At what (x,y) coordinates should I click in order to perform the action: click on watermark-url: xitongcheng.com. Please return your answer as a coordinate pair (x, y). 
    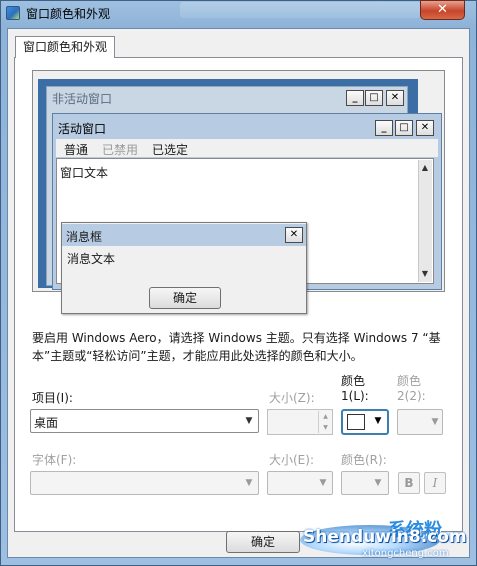
    Looking at the image, I should click on (405, 553).